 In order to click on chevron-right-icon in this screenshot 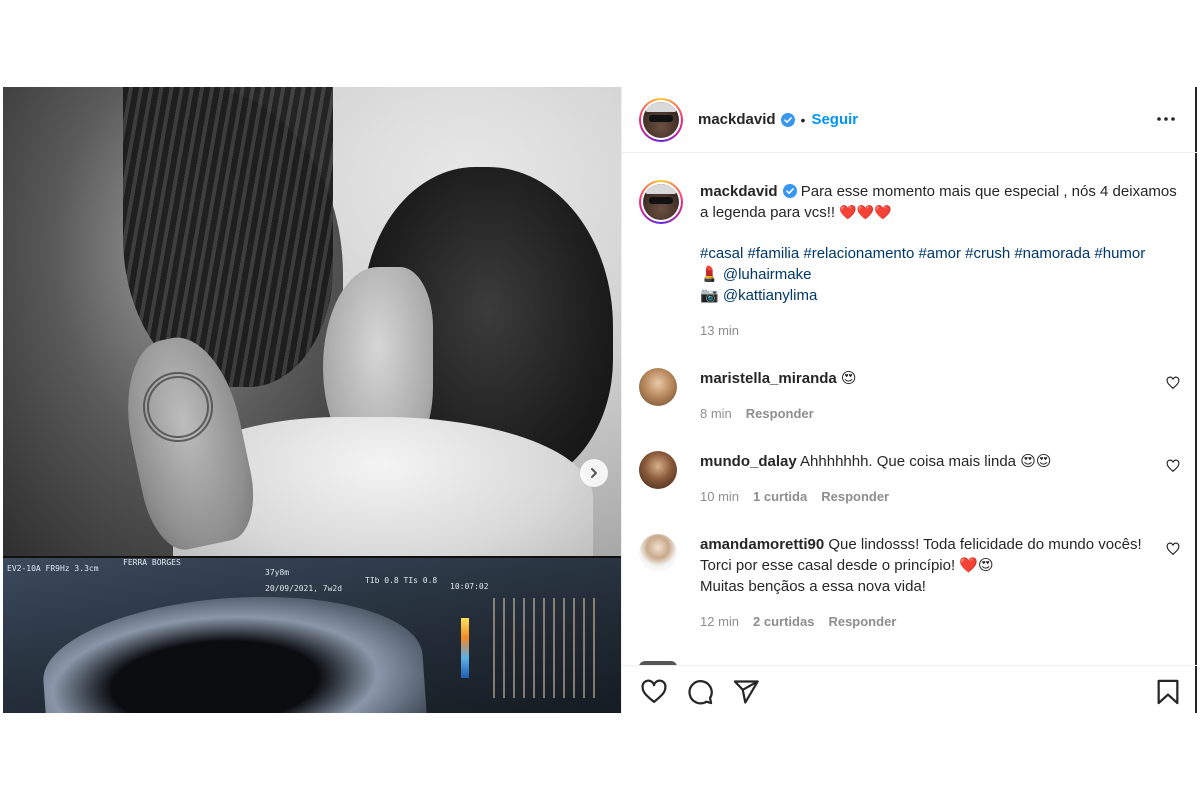, I will do `click(594, 473)`.